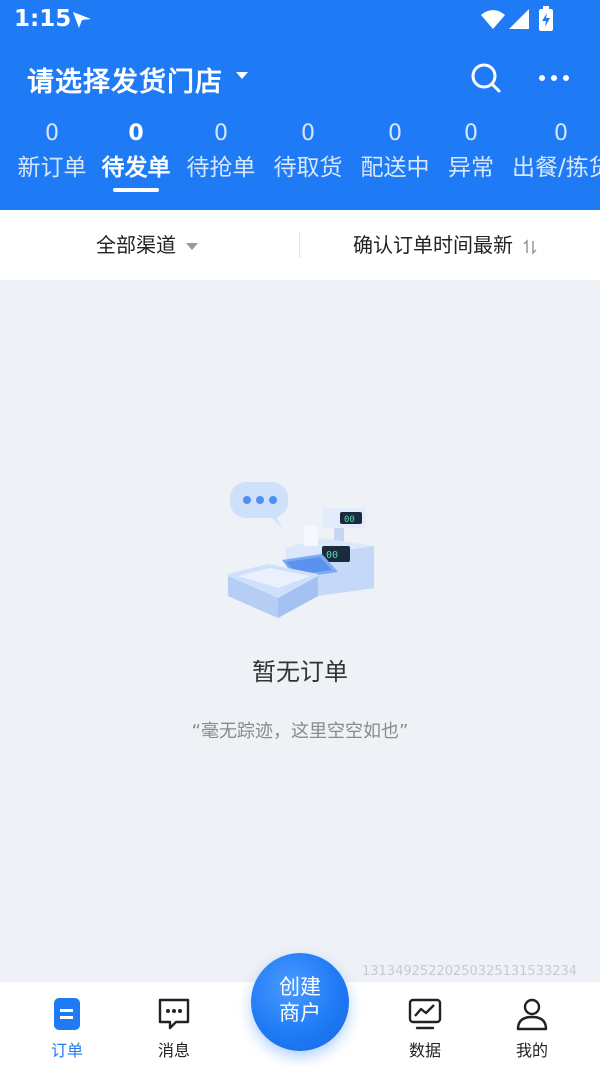  I want to click on watermark-id: 13134925220250325131533234, so click(470, 971).